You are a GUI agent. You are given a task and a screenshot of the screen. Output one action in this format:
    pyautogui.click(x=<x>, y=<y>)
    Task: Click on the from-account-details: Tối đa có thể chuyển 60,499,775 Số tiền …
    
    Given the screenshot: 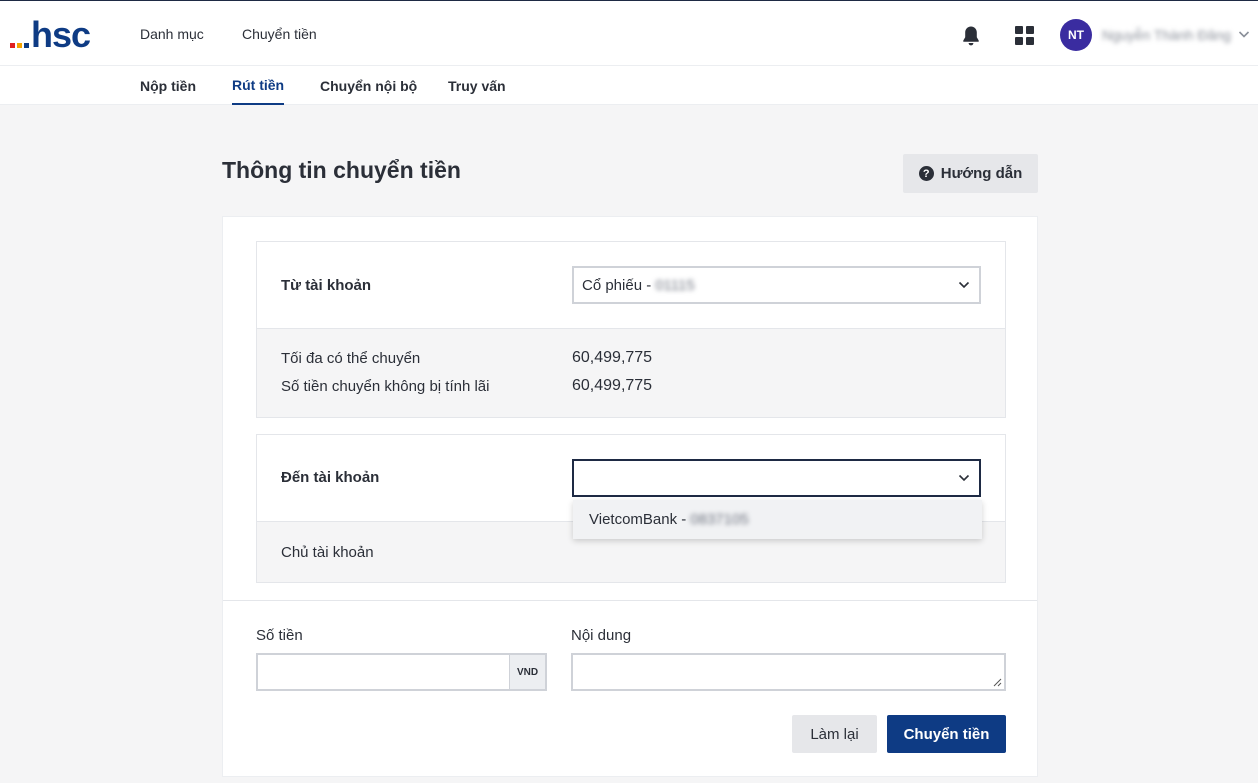 What is the action you would take?
    pyautogui.click(x=631, y=372)
    